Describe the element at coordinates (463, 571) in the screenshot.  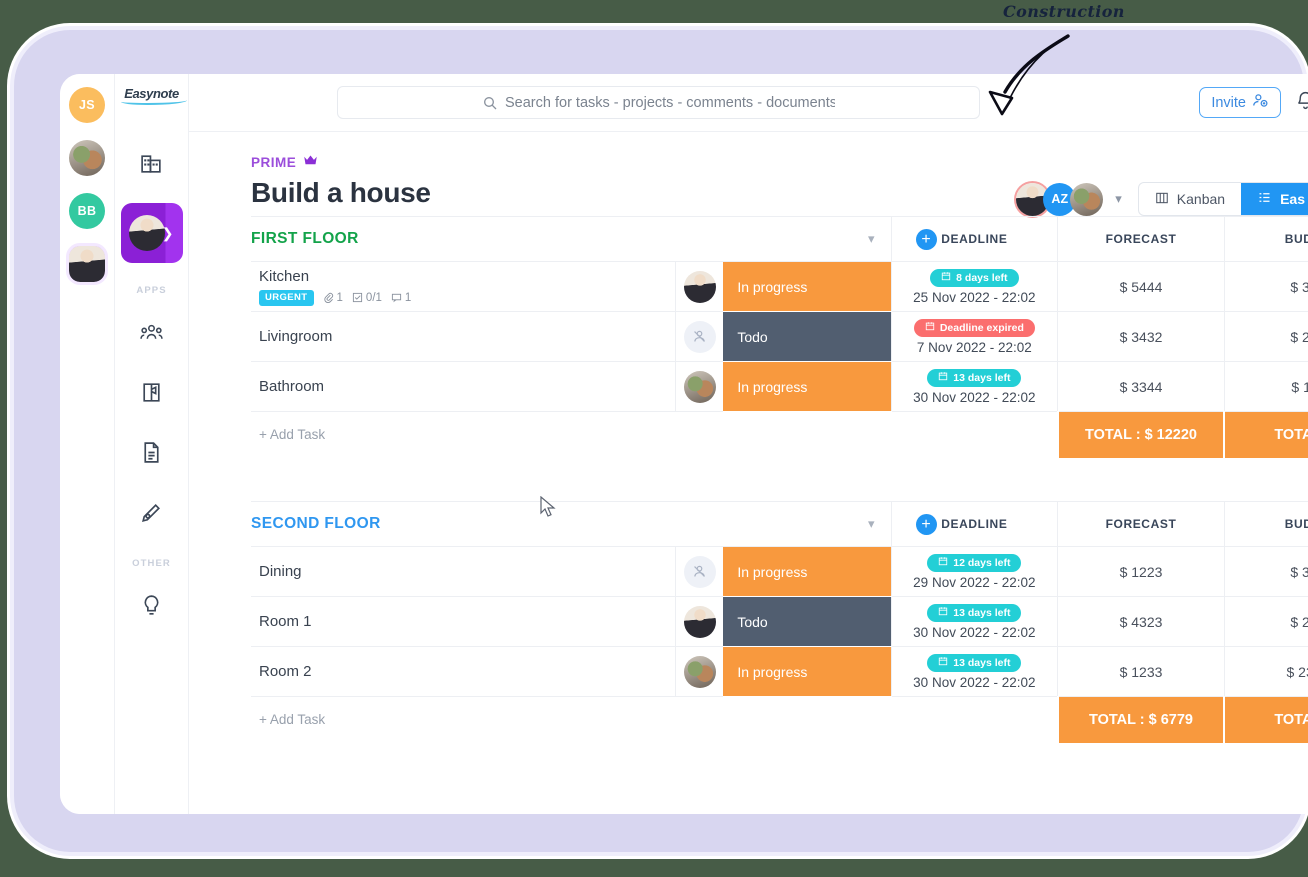
I see `task-name-cell: Dining` at that location.